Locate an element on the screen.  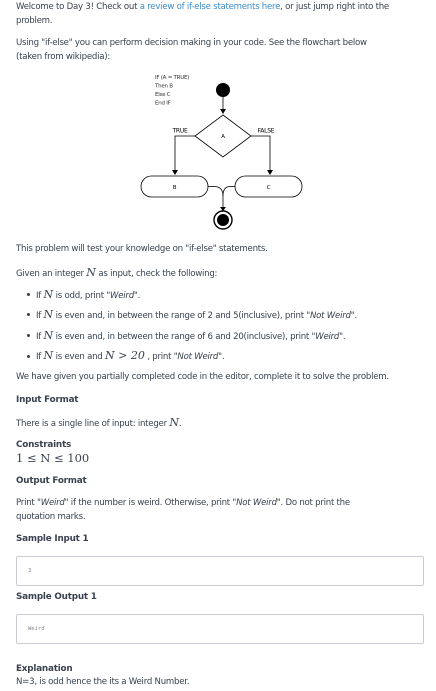
flowchart-code-line-1: IF (A = TRUE) is located at coordinates (172, 78).